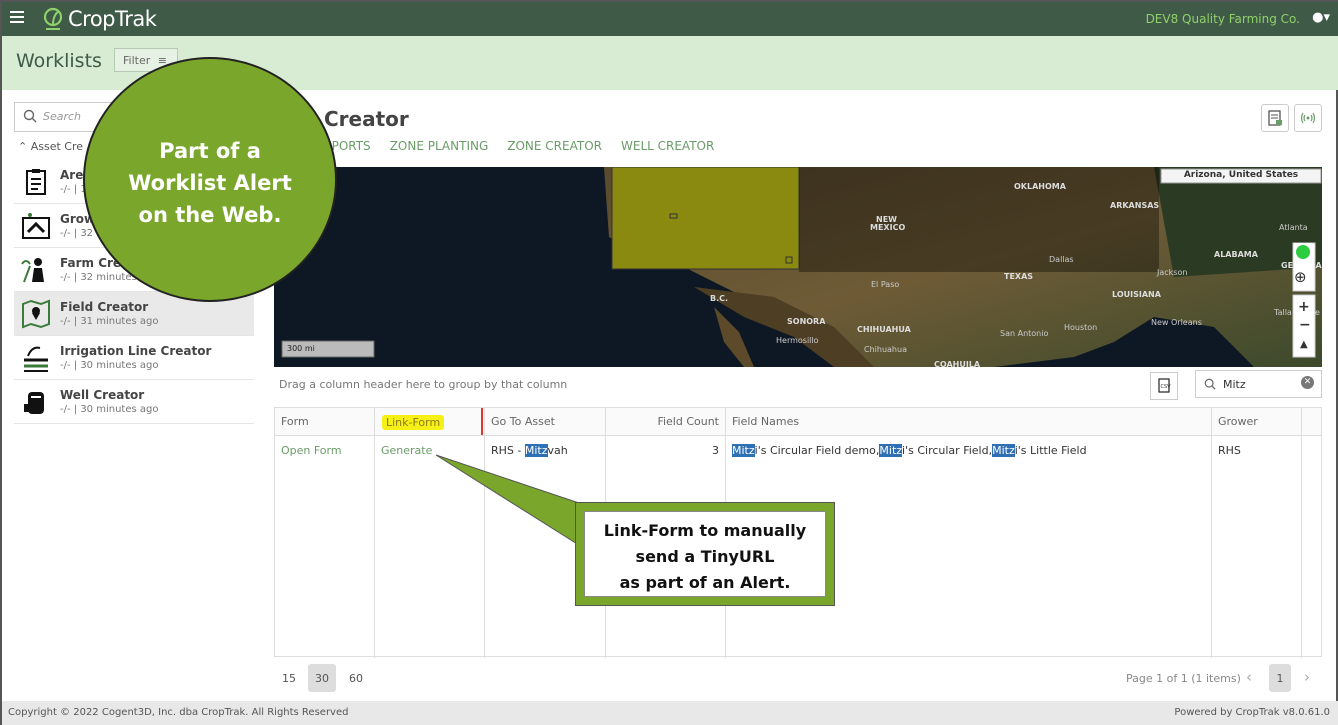 The image size is (1338, 725). Describe the element at coordinates (705, 582) in the screenshot. I see `callout-line: as part of an Alert.` at that location.